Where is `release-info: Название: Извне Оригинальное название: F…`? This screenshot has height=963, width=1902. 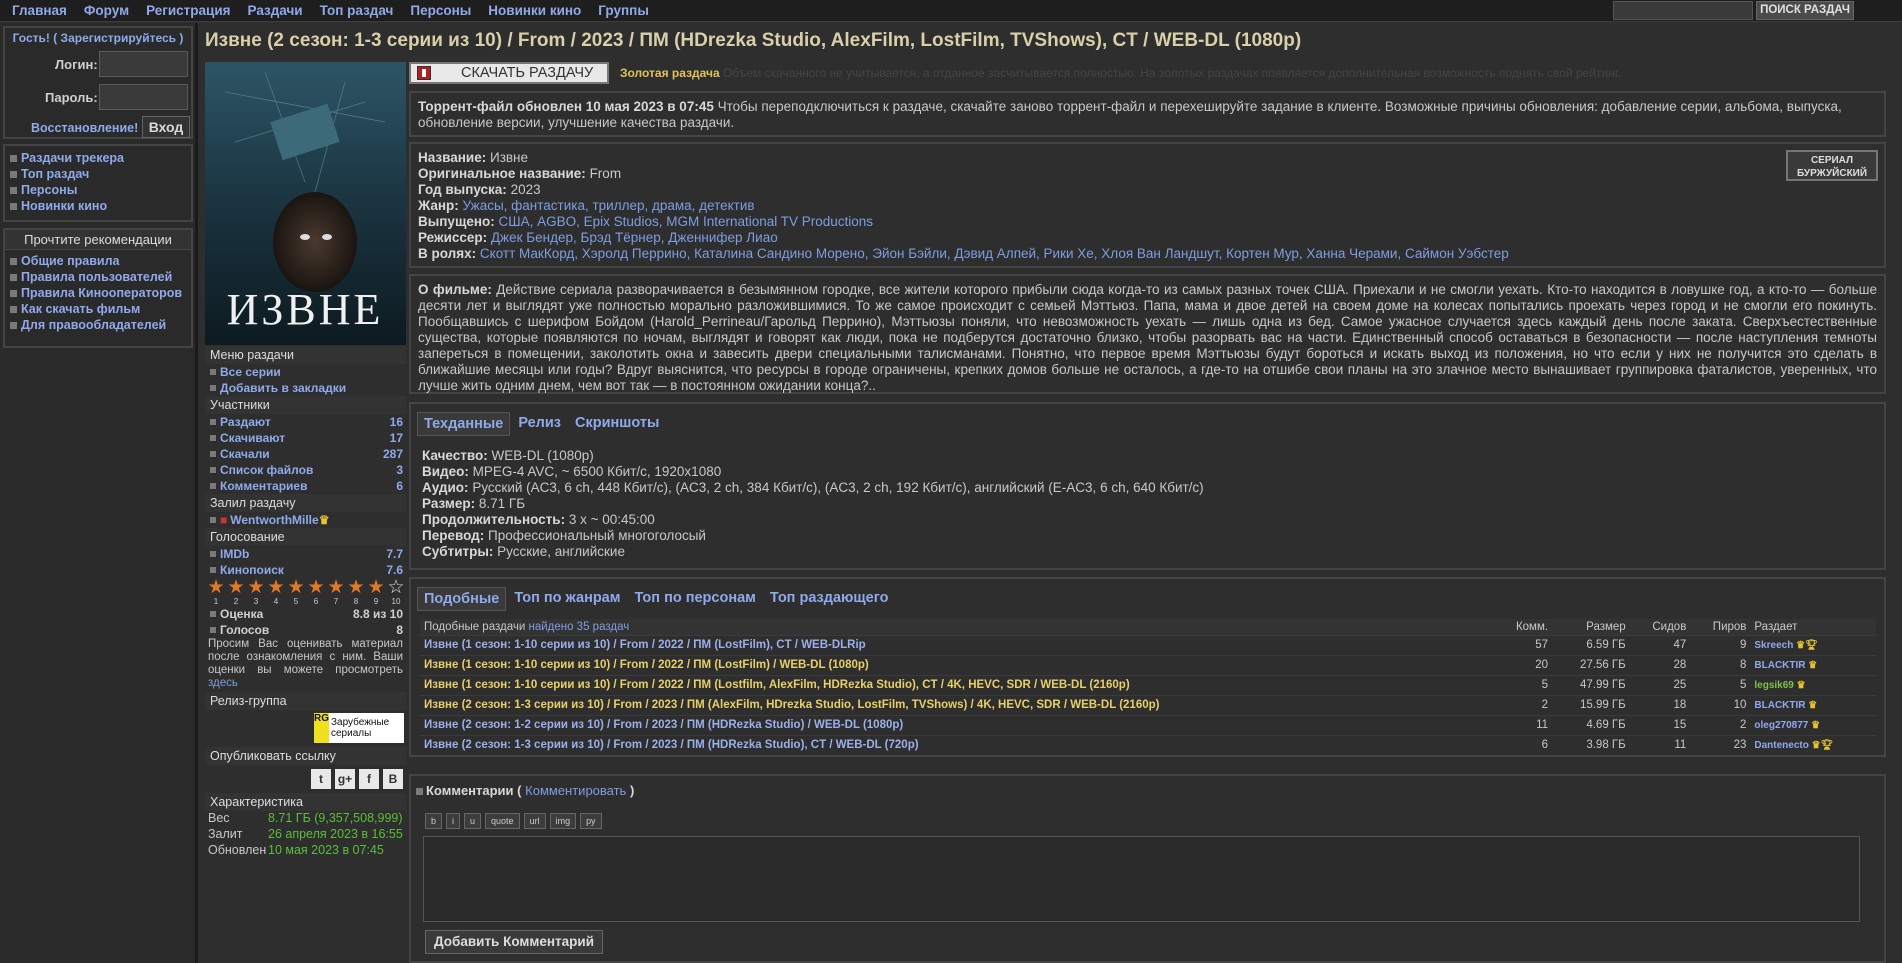
release-info: Название: Извне Оригинальное название: F… is located at coordinates (1147, 205).